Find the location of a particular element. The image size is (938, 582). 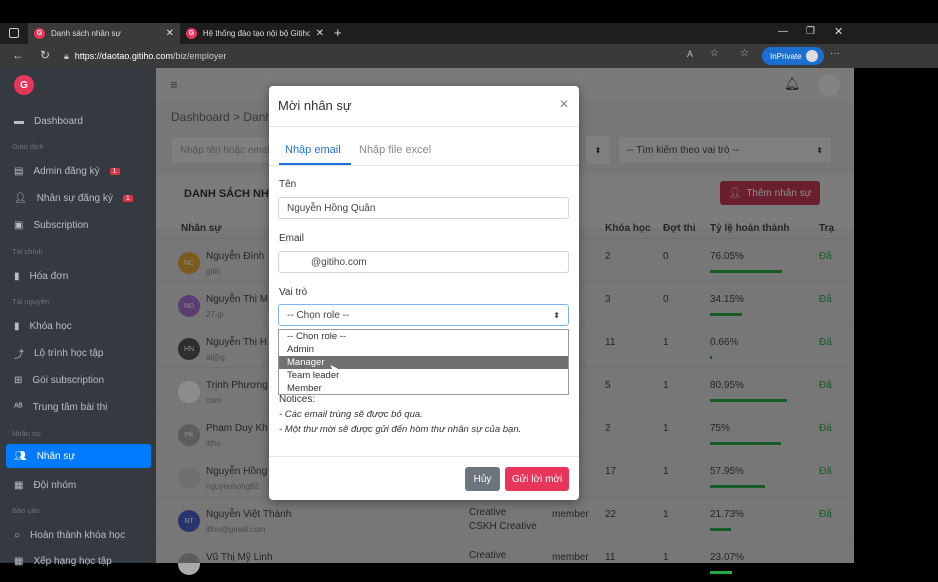

completion-progress-bar is located at coordinates (721, 572).